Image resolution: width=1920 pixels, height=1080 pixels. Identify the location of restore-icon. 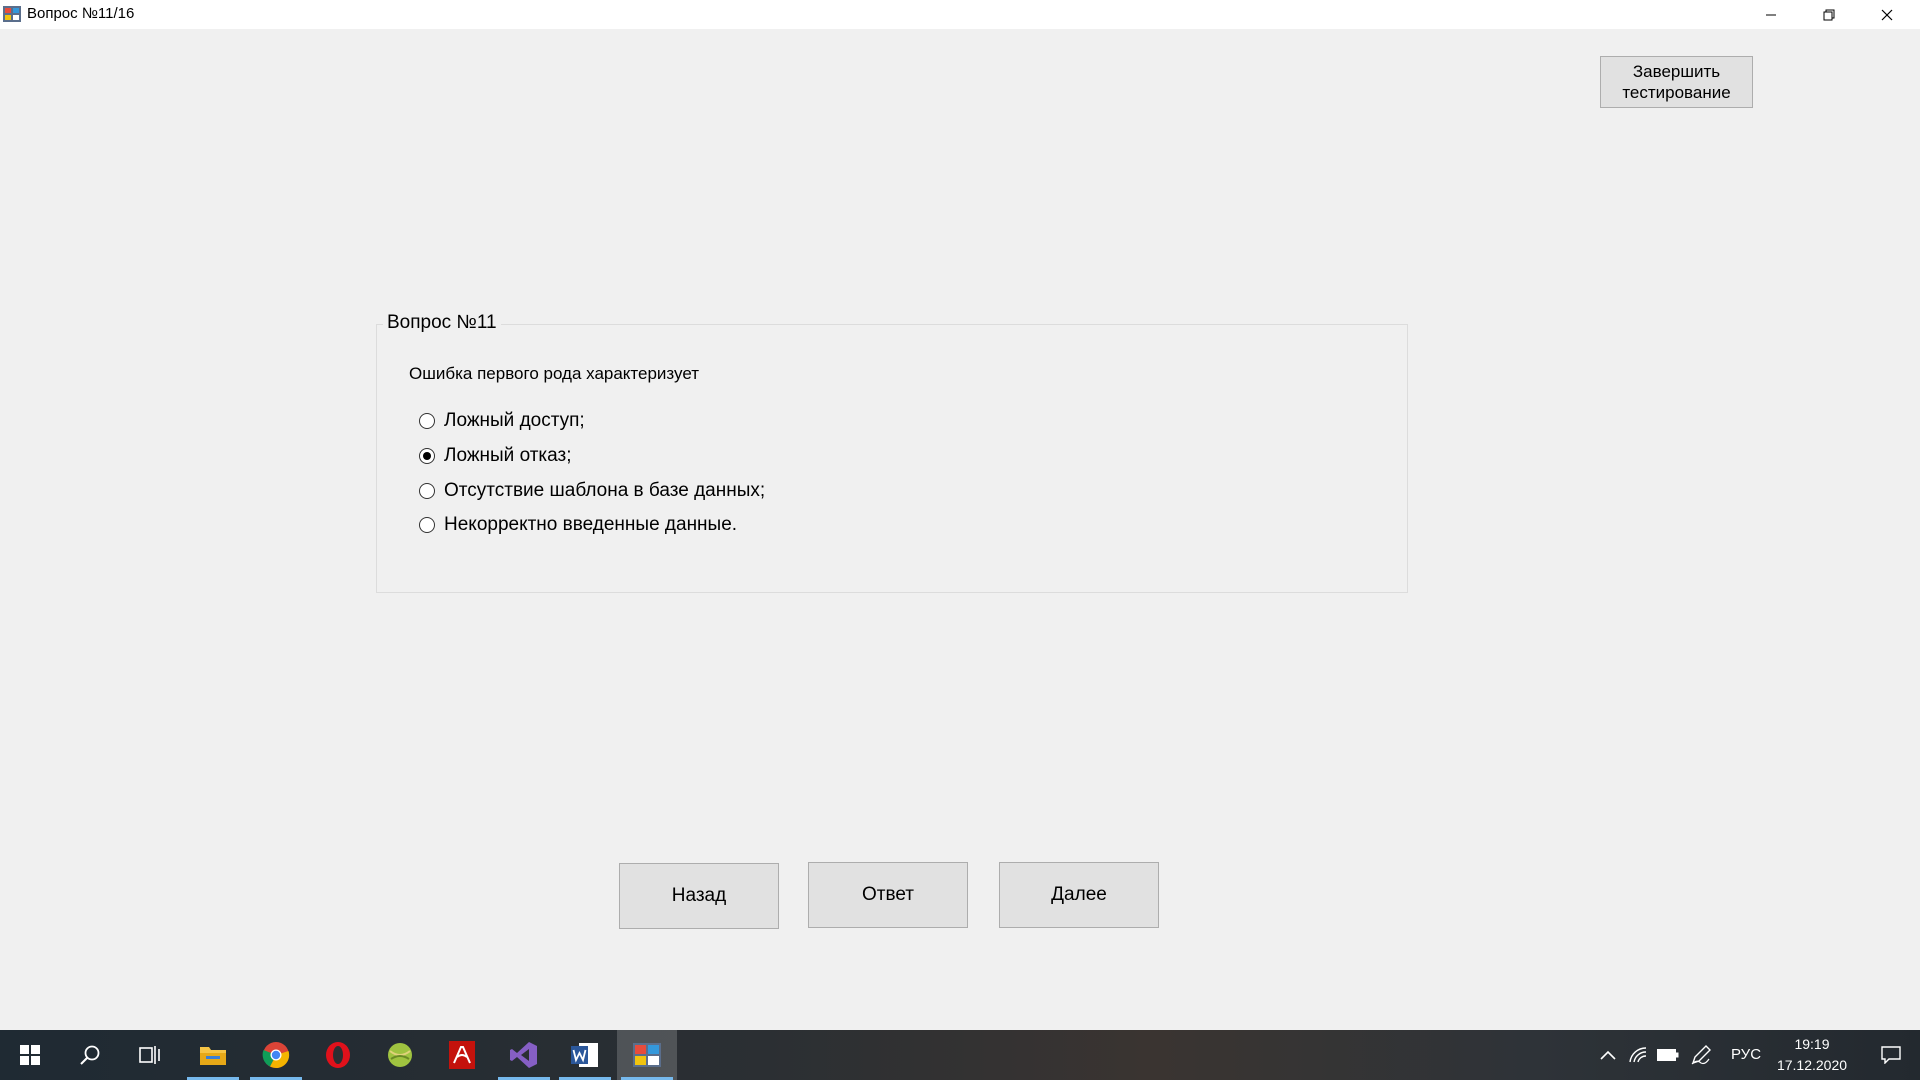
(1829, 14).